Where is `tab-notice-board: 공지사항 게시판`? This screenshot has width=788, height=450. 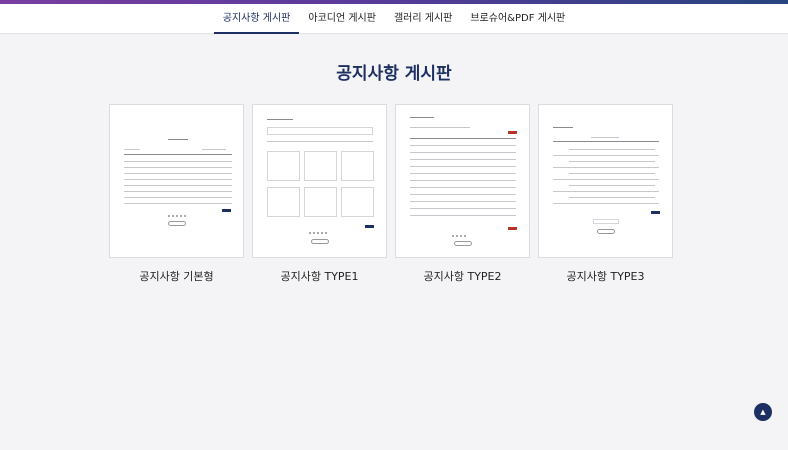 tab-notice-board: 공지사항 게시판 is located at coordinates (256, 19).